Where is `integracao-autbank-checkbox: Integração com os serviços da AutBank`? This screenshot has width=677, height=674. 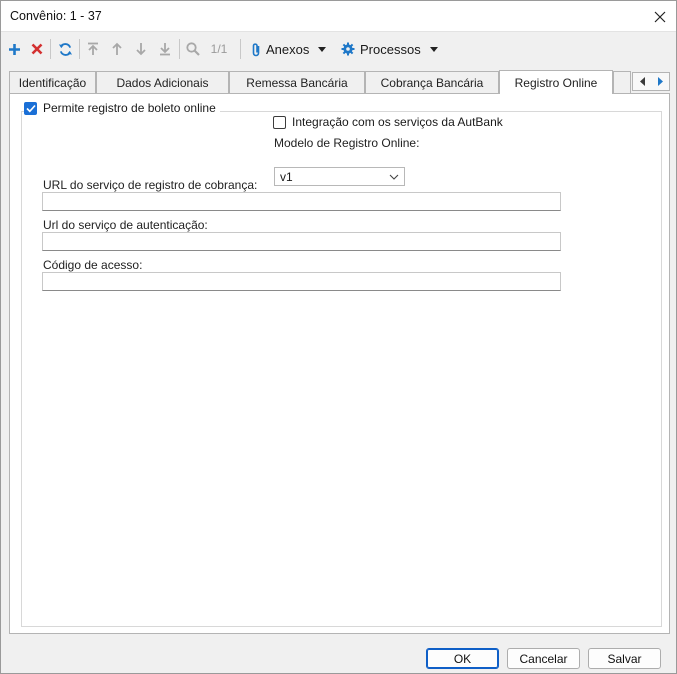
integracao-autbank-checkbox: Integração com os serviços da AutBank is located at coordinates (390, 122).